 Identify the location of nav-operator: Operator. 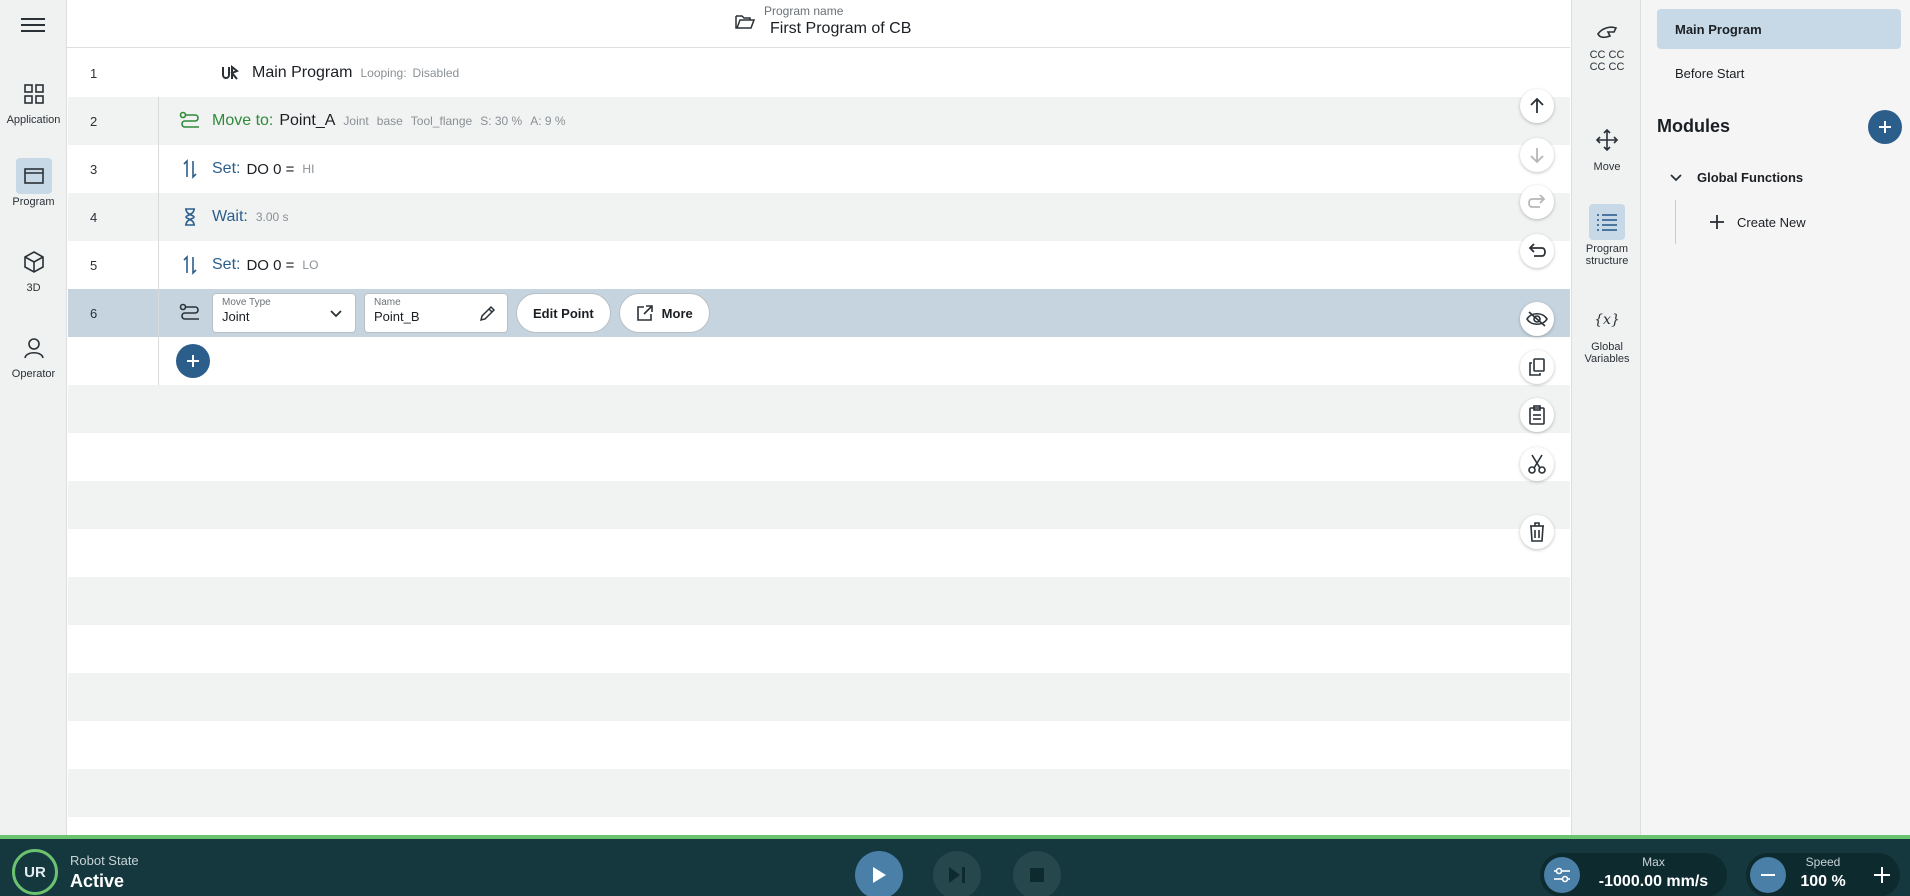
(33, 355).